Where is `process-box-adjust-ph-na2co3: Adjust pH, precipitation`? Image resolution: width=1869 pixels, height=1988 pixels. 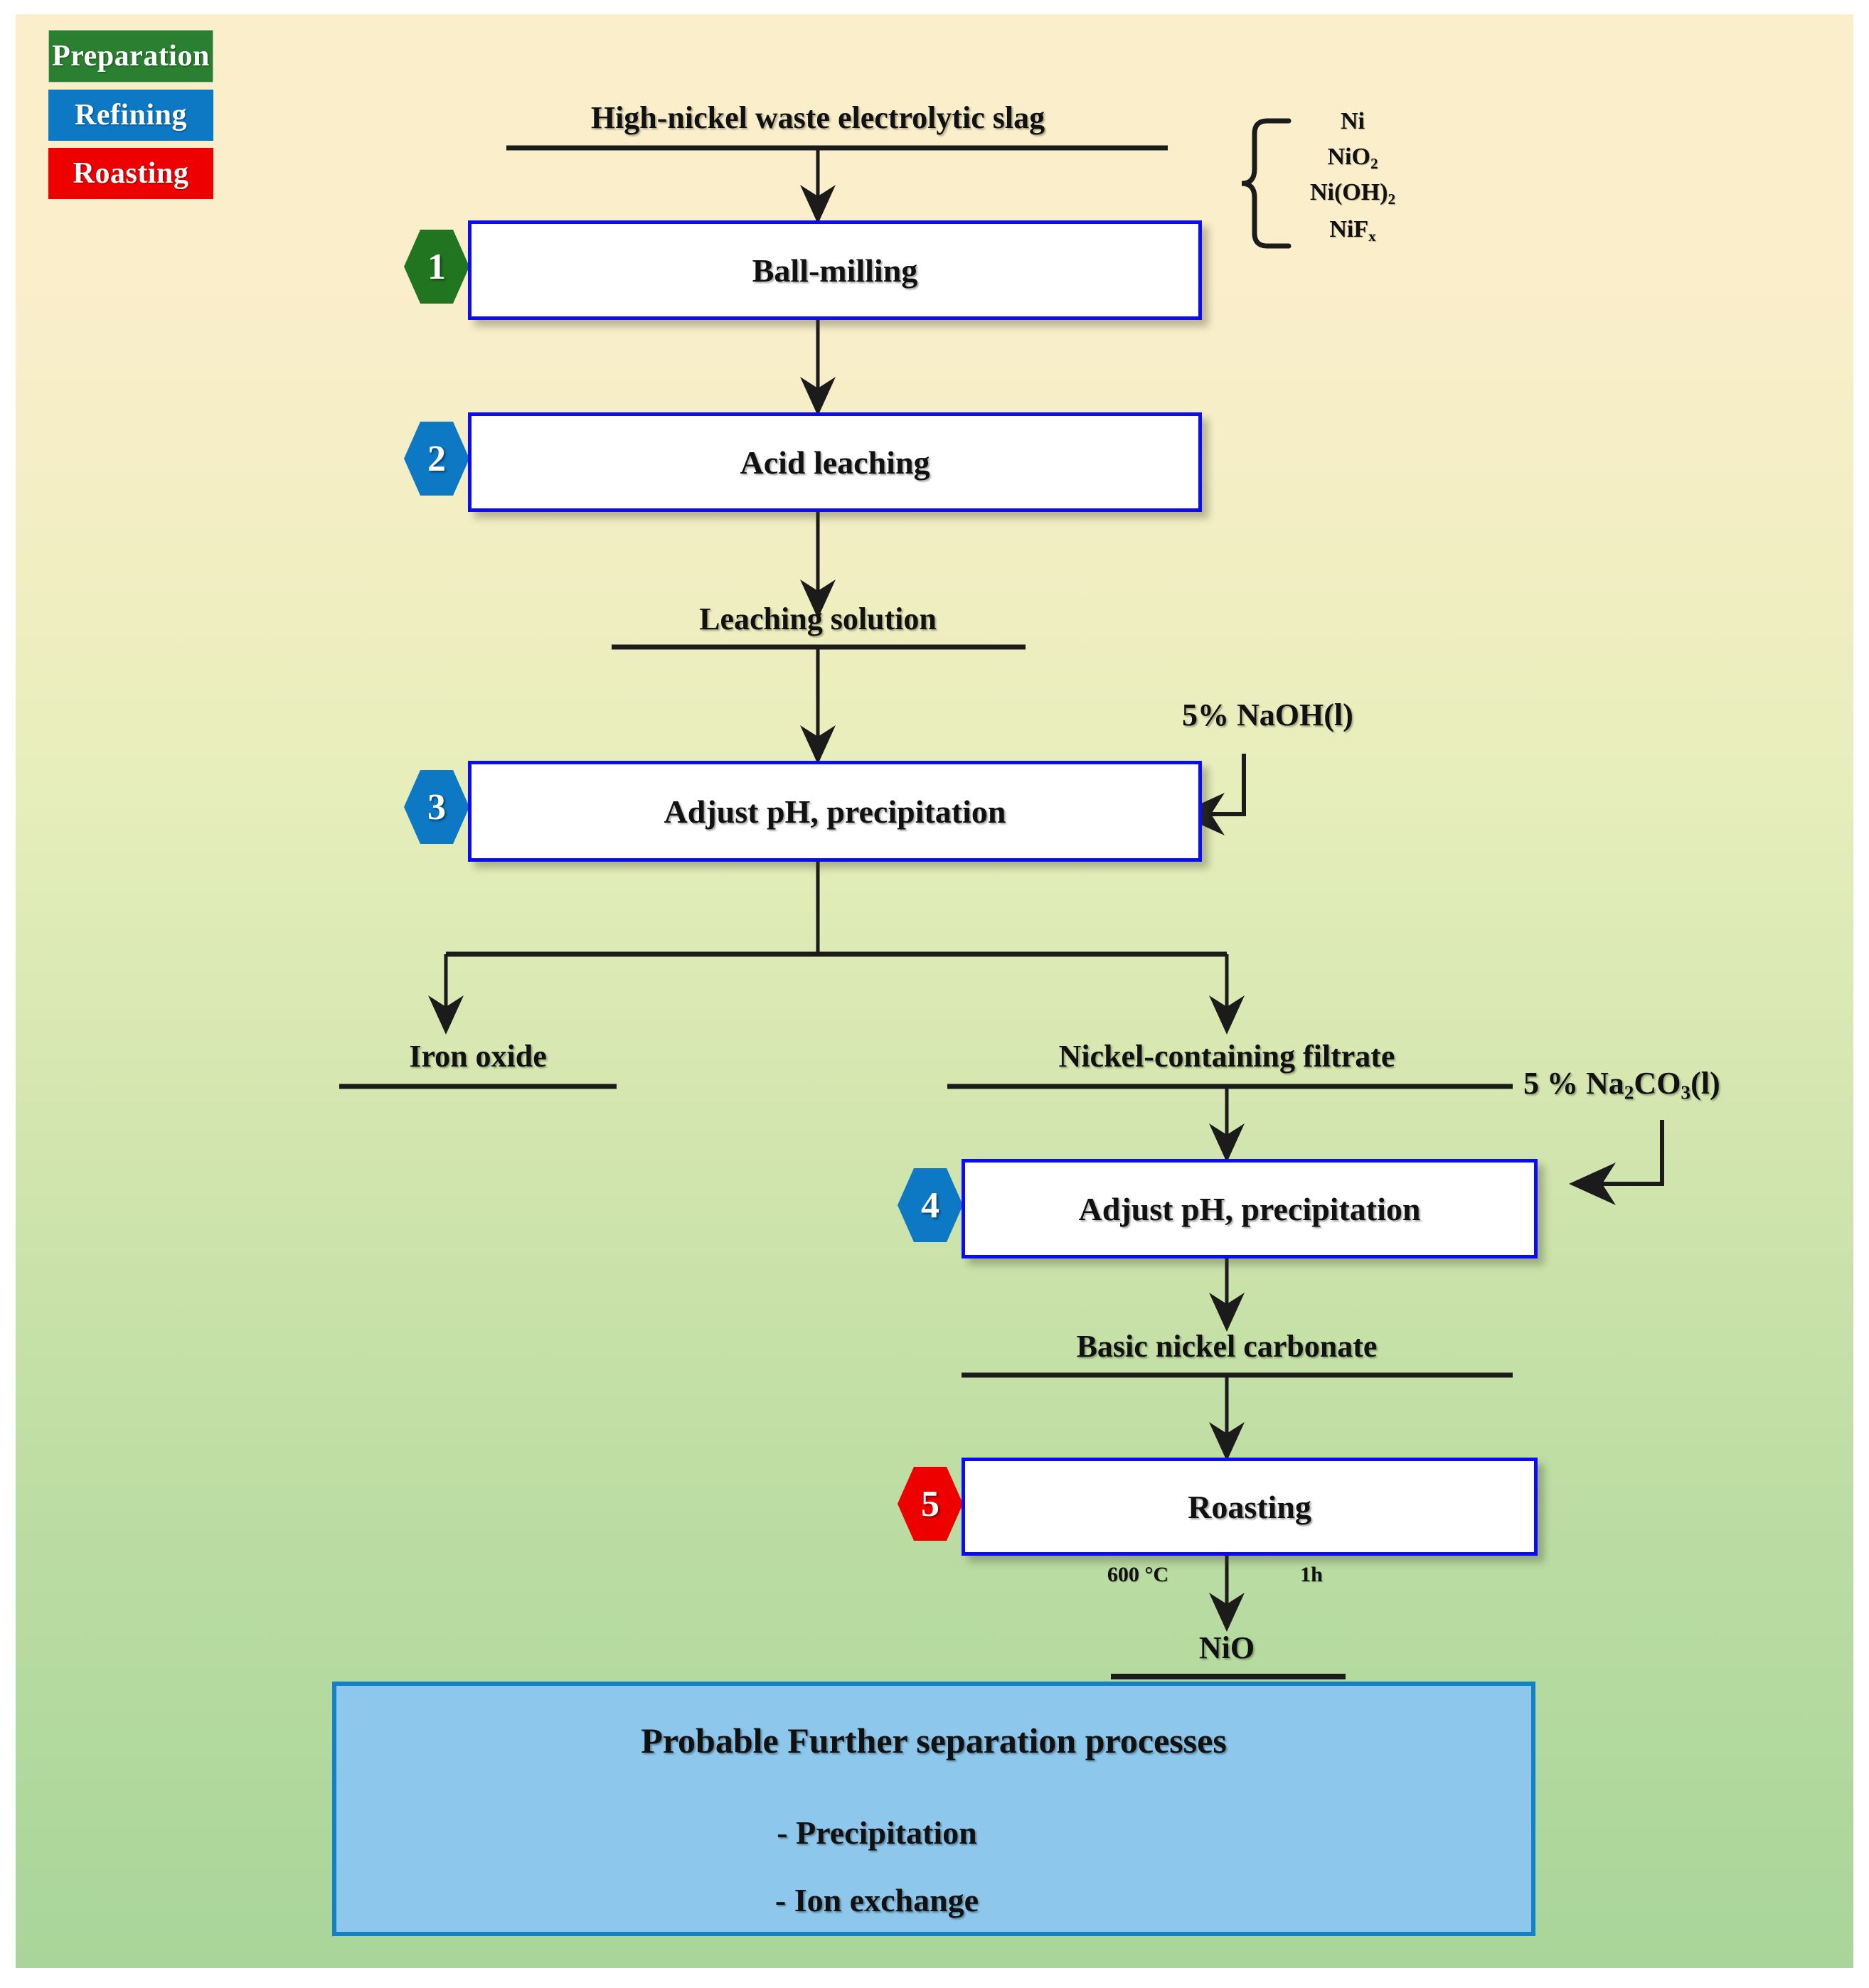
process-box-adjust-ph-na2co3: Adjust pH, precipitation is located at coordinates (1250, 1208).